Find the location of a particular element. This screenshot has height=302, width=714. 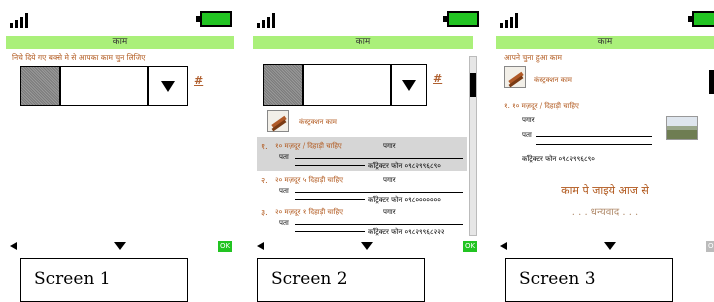

job-need: १. १० मज़दूर / दिहाड़ी चाहिए is located at coordinates (541, 106).